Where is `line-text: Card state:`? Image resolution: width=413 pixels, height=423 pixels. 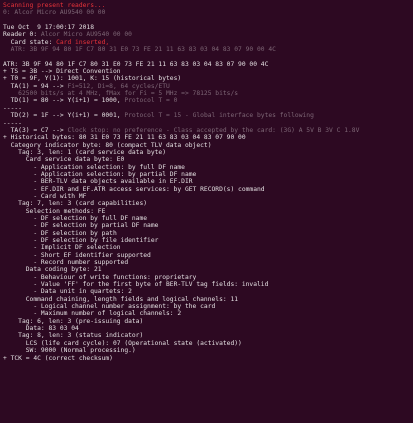
line-text: Card state: is located at coordinates (30, 42).